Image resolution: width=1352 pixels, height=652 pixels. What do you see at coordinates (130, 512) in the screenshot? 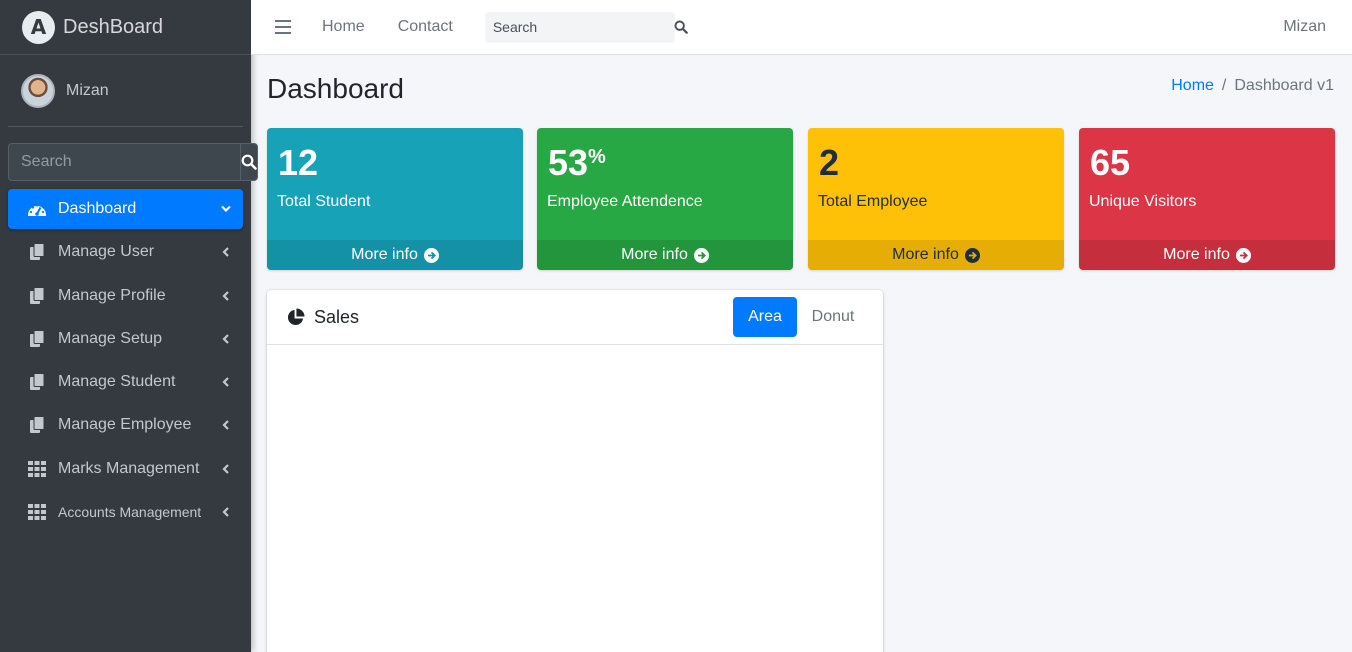
I see `sidebar-item-label: Accounts Management` at bounding box center [130, 512].